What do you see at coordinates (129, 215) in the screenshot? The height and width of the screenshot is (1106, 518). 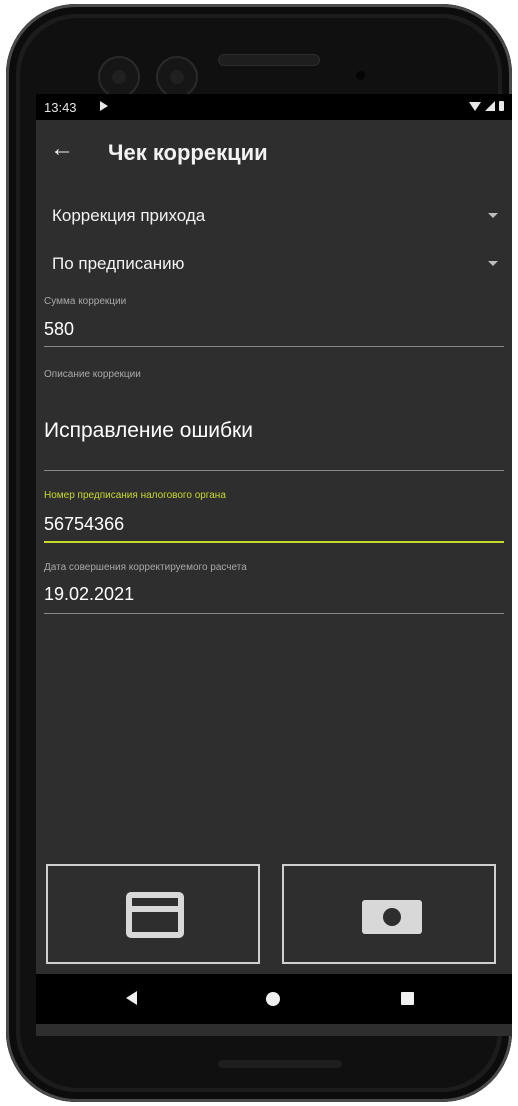 I see `correction-type-value: Коррекция прихода` at bounding box center [129, 215].